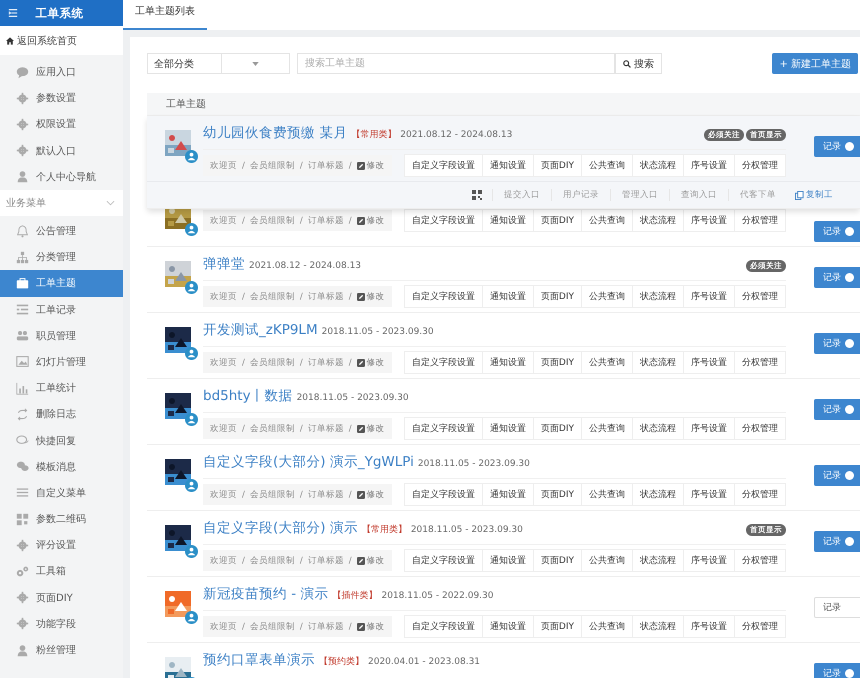 Image resolution: width=860 pixels, height=678 pixels. What do you see at coordinates (265, 594) in the screenshot?
I see `topic-title: 新冠疫苗预约 - 演示` at bounding box center [265, 594].